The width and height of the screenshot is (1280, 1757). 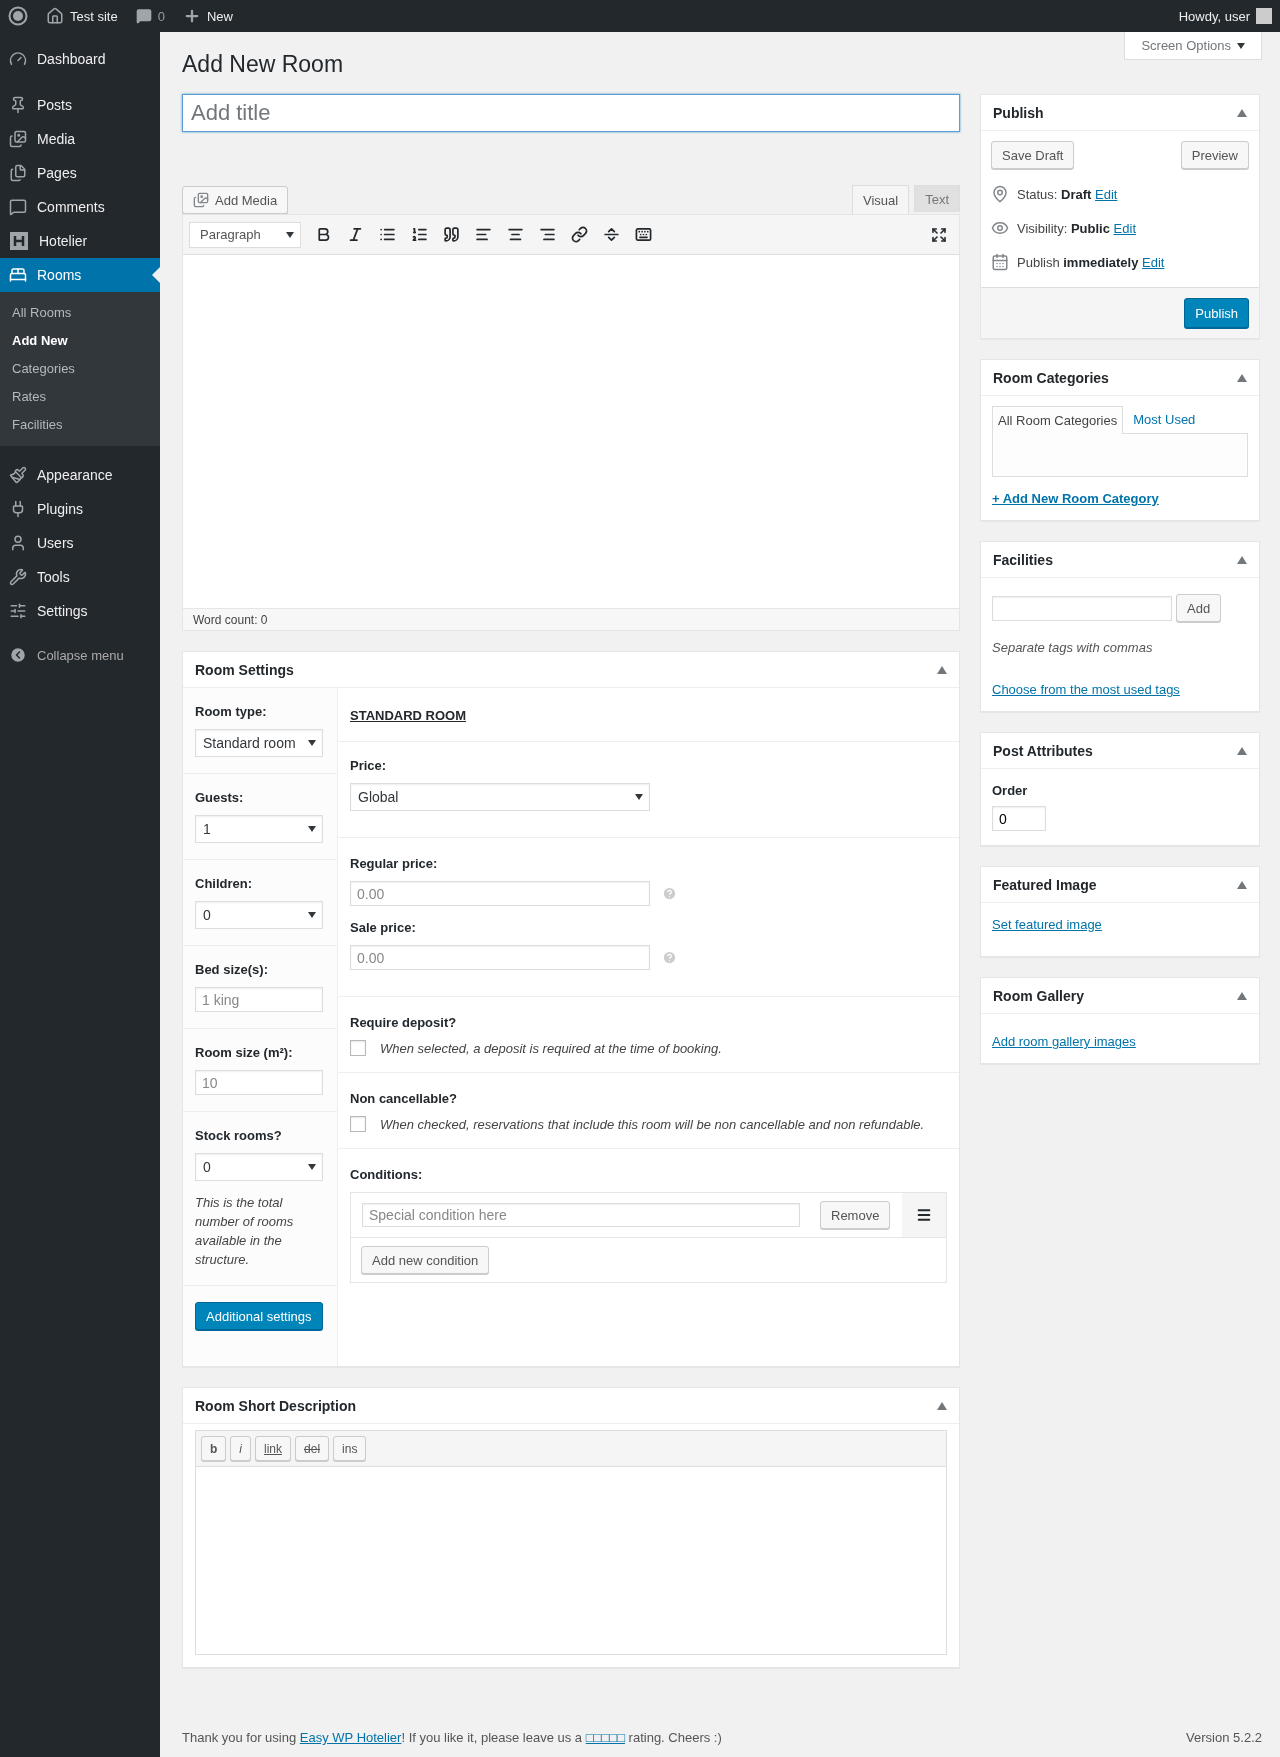 I want to click on select-field: 1, so click(x=259, y=829).